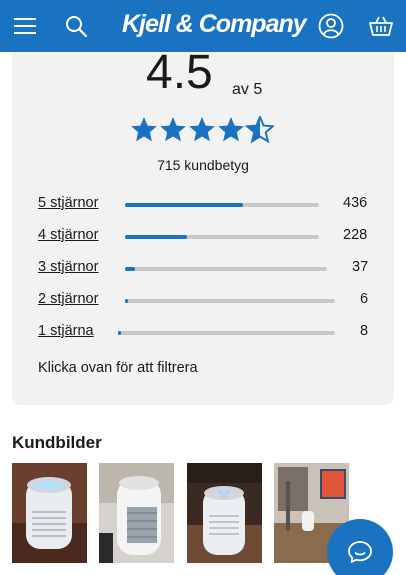 This screenshot has height=575, width=406. What do you see at coordinates (203, 165) in the screenshot?
I see `rating-count: 715 kundbetyg` at bounding box center [203, 165].